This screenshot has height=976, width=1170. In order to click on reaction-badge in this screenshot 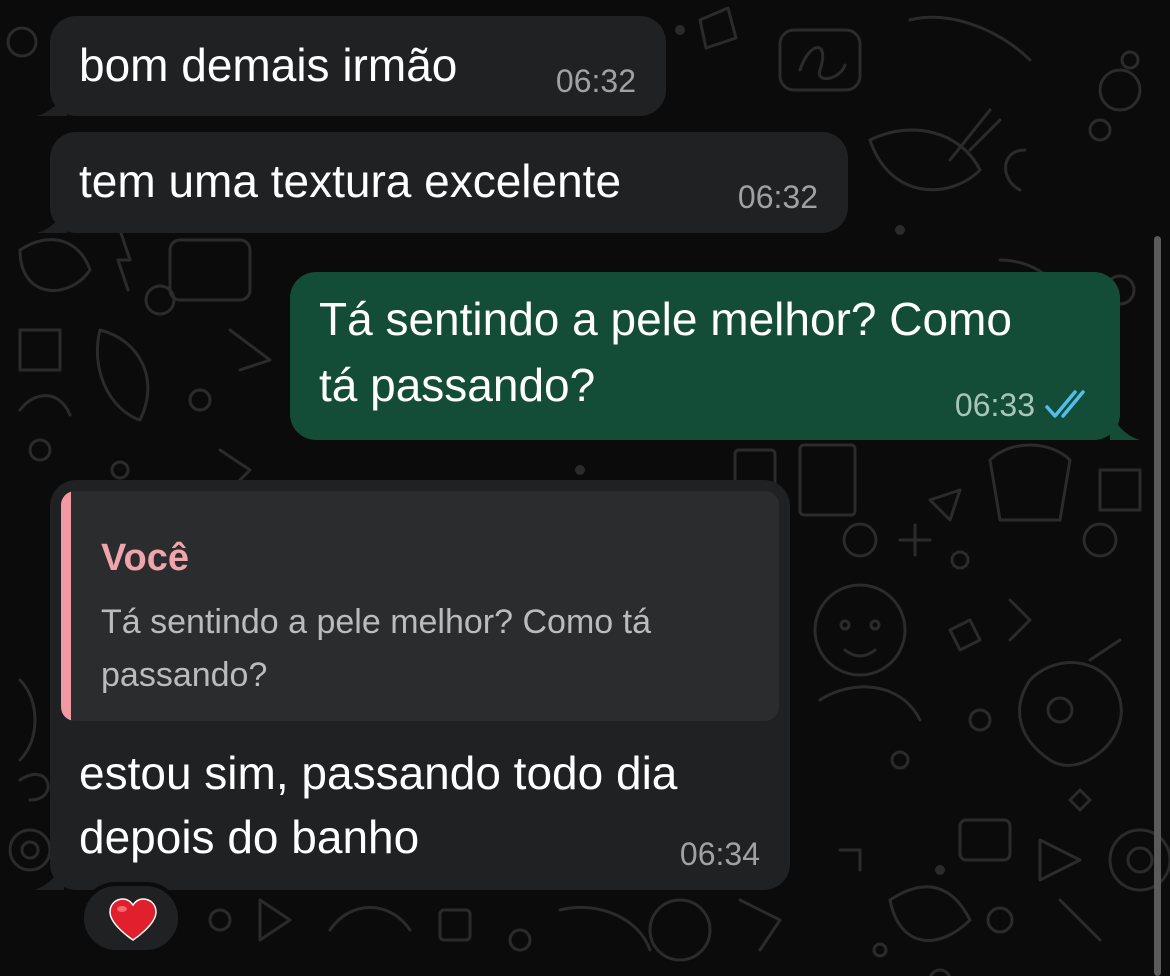, I will do `click(131, 918)`.